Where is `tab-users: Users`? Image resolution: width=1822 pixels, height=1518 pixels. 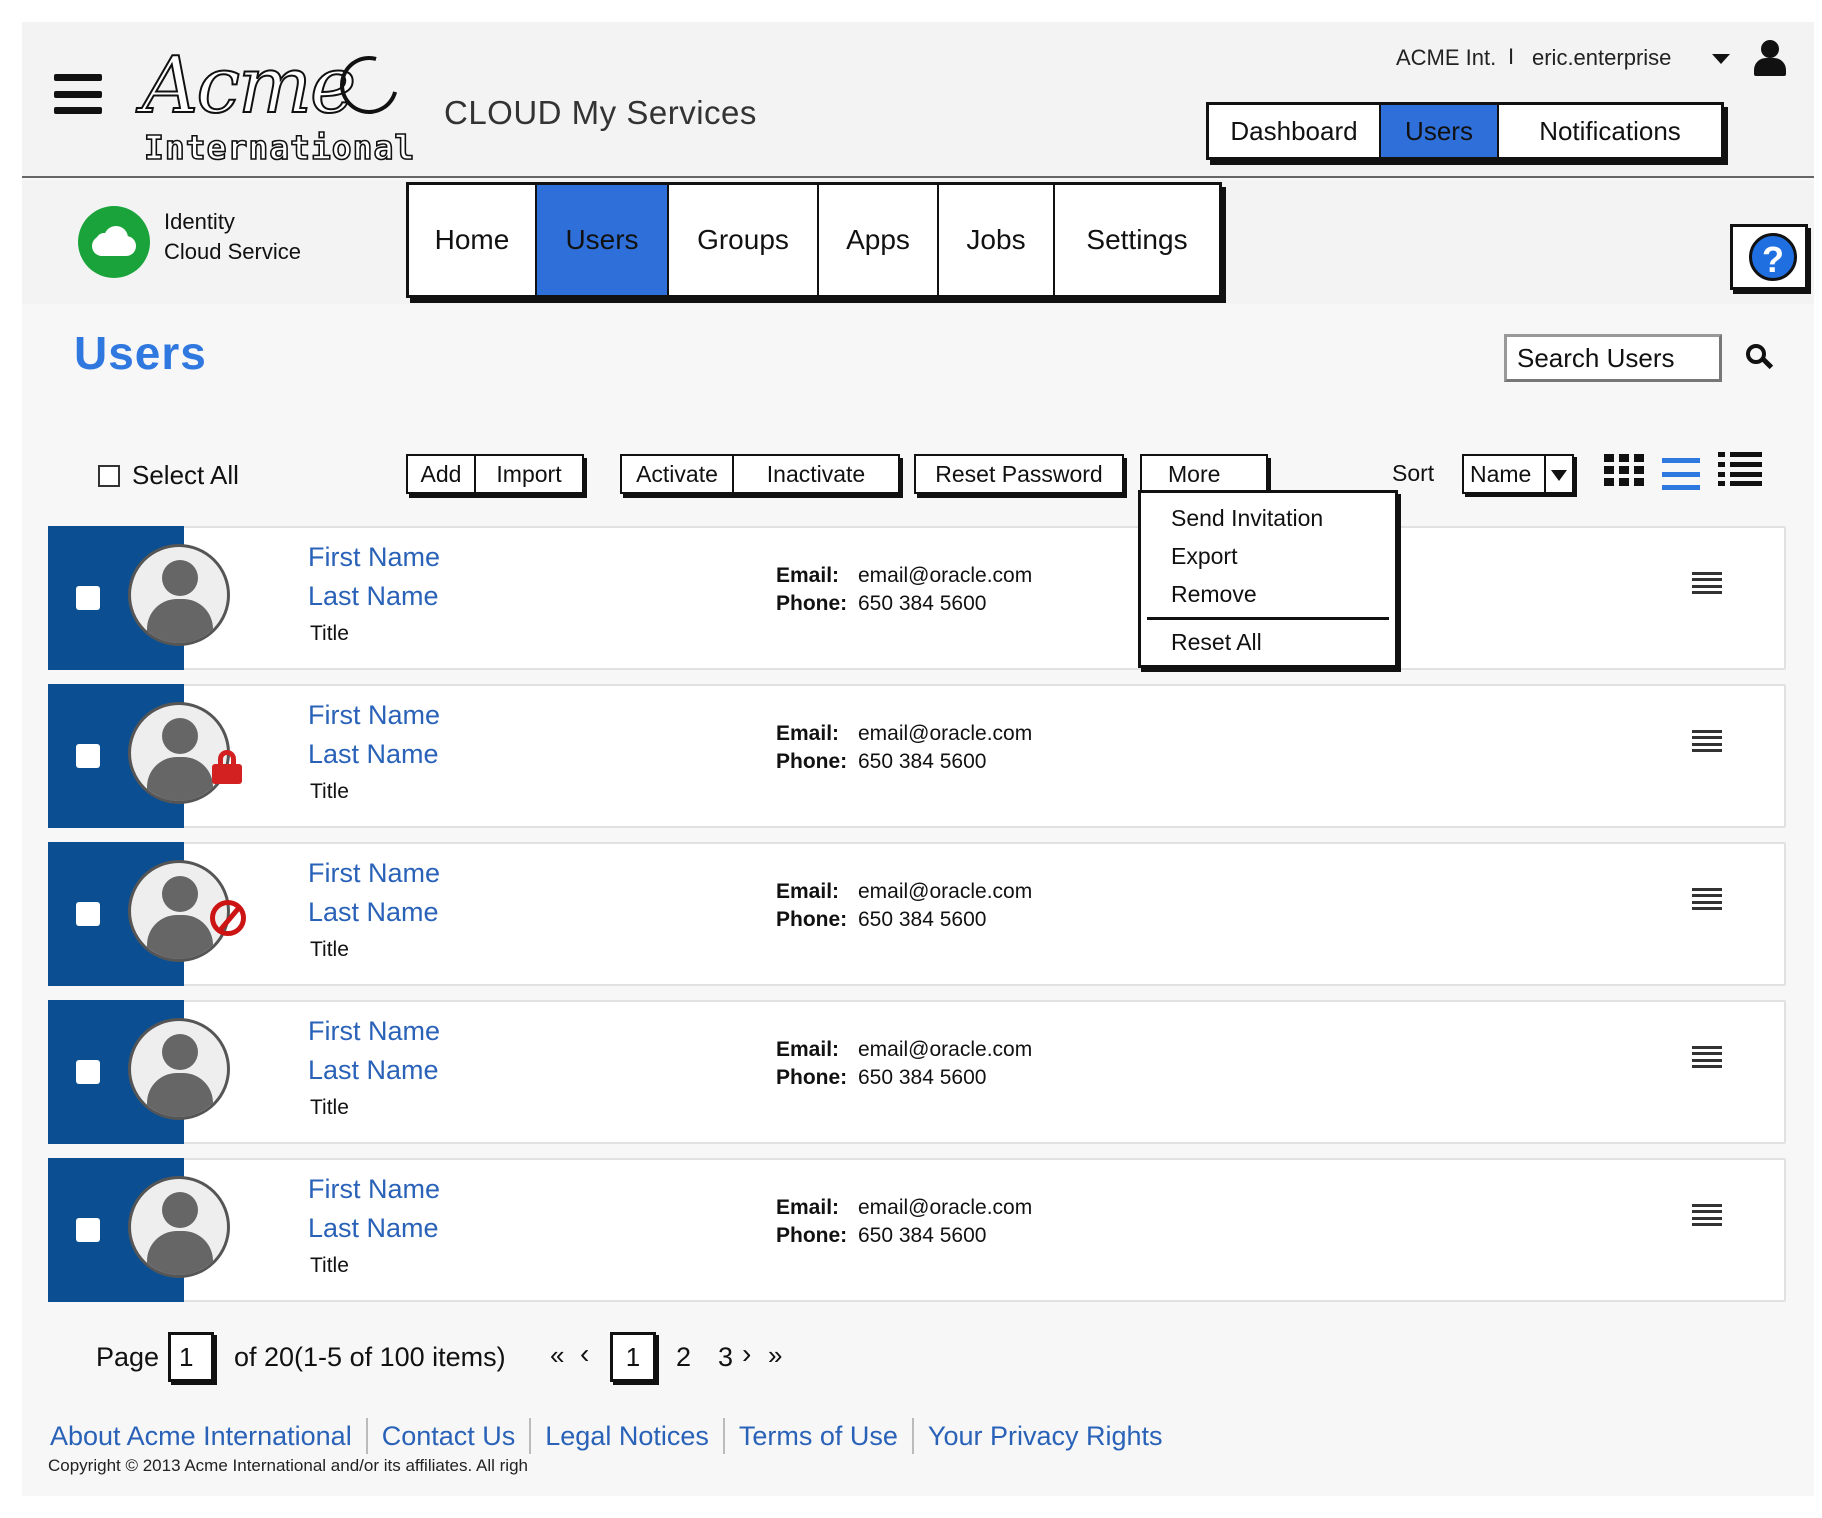 tab-users: Users is located at coordinates (1440, 131).